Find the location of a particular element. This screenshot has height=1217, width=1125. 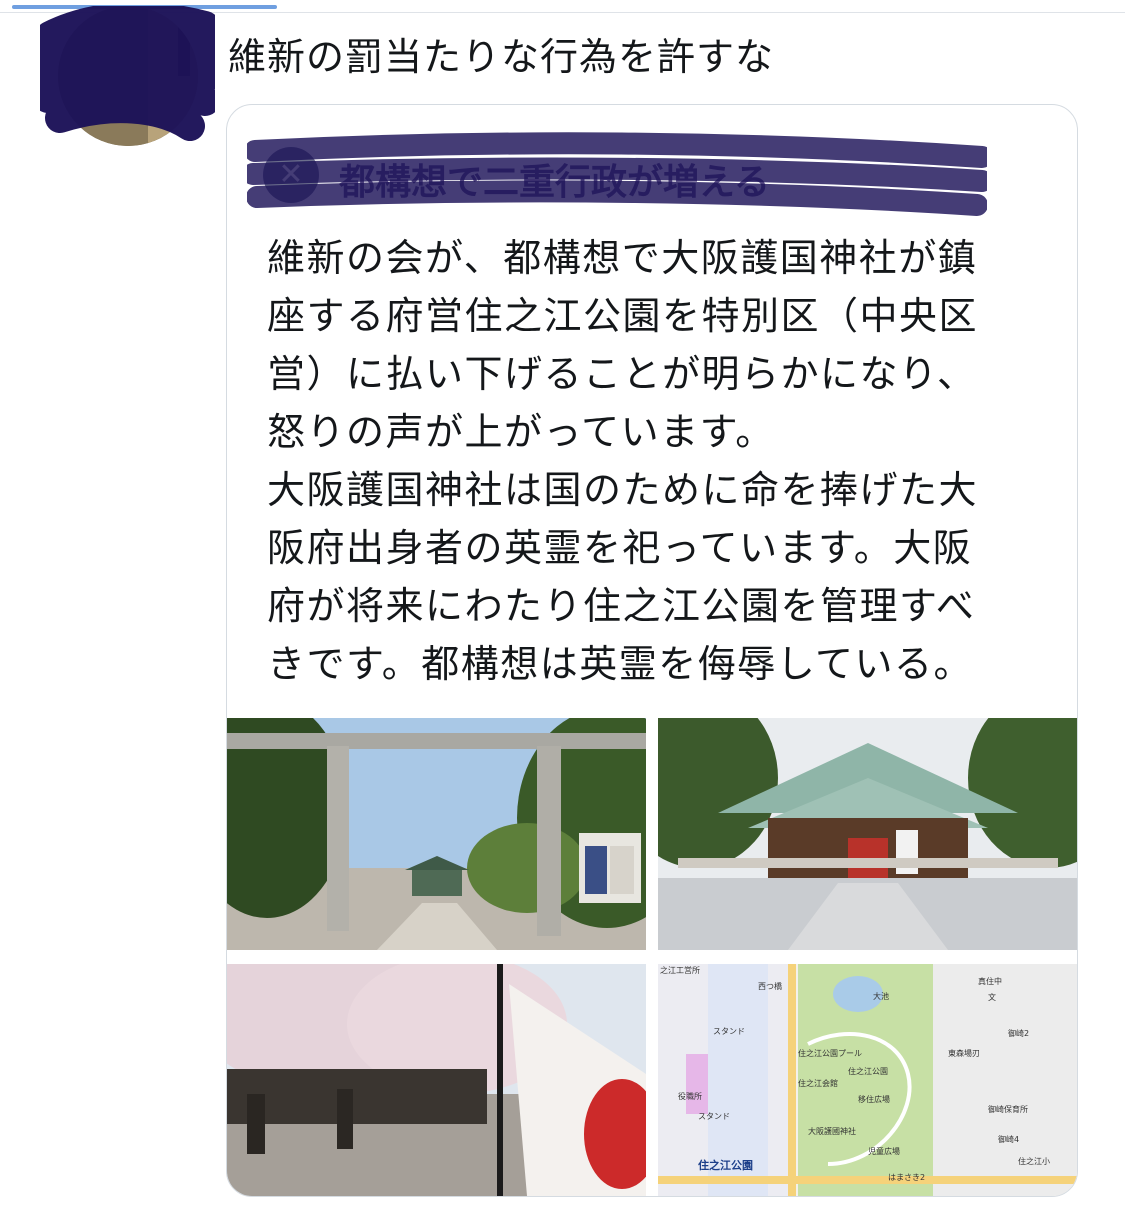

map-label: 東森場刃 is located at coordinates (964, 1053).